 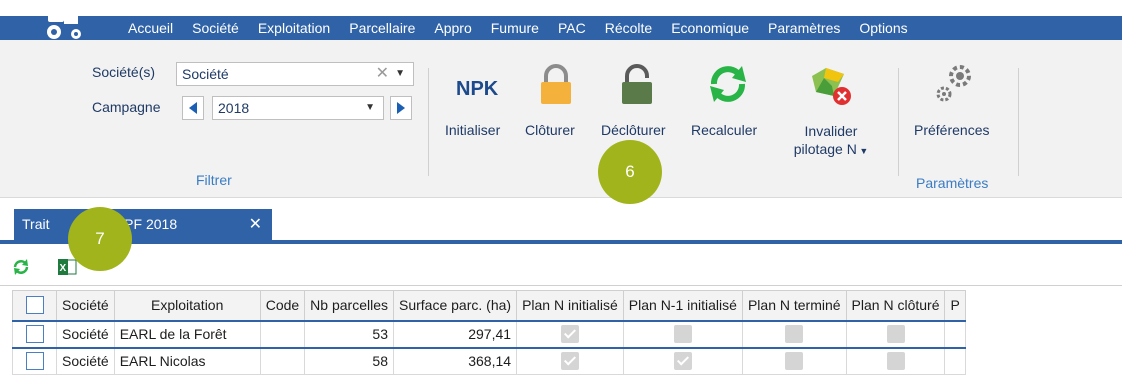 I want to click on menu-economique: Economique, so click(x=710, y=28).